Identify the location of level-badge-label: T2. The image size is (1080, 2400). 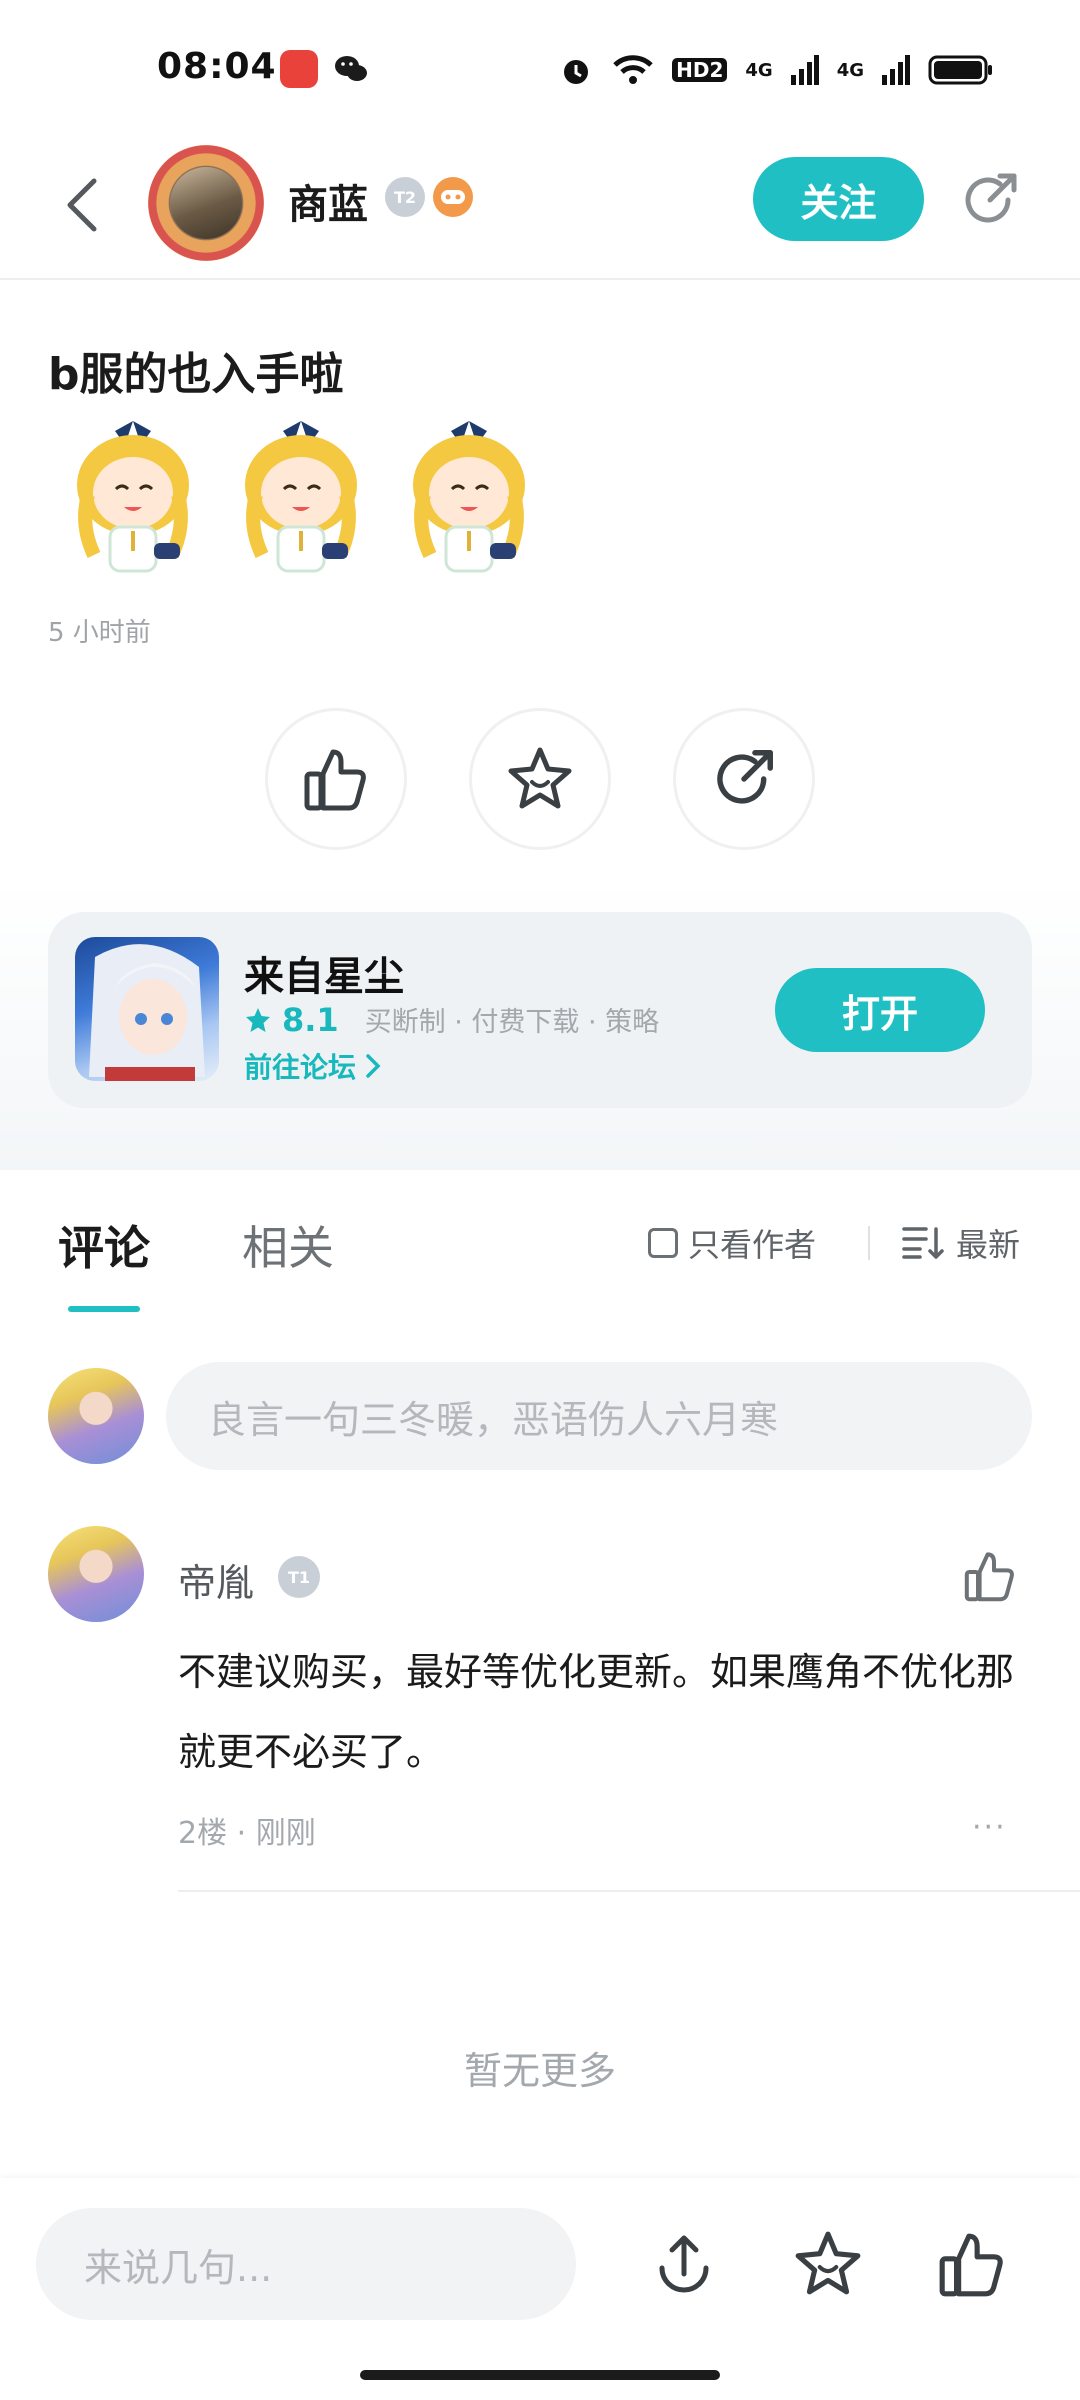
(405, 197).